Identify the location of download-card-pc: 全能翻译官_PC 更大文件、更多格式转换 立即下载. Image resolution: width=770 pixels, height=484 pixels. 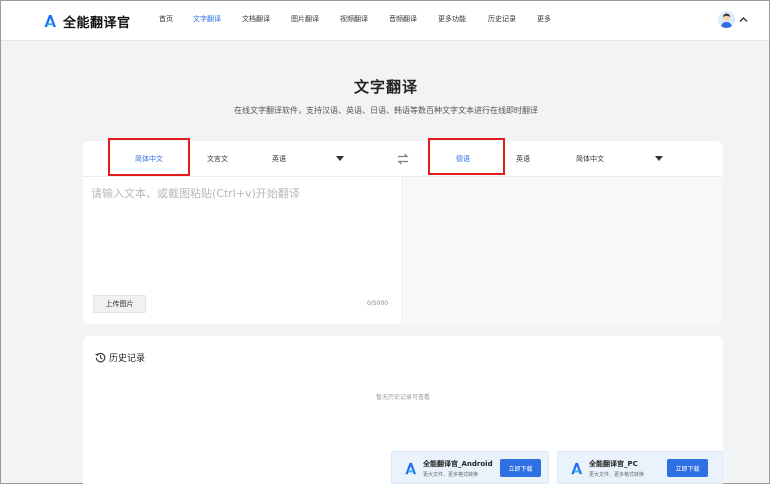
(640, 467).